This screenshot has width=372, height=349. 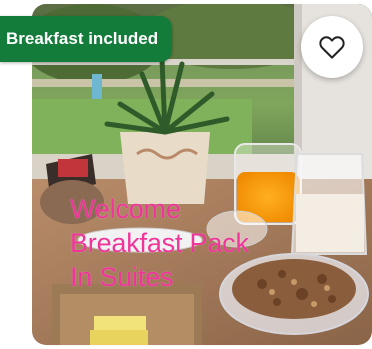 What do you see at coordinates (122, 277) in the screenshot?
I see `caption-line-3: In Suites` at bounding box center [122, 277].